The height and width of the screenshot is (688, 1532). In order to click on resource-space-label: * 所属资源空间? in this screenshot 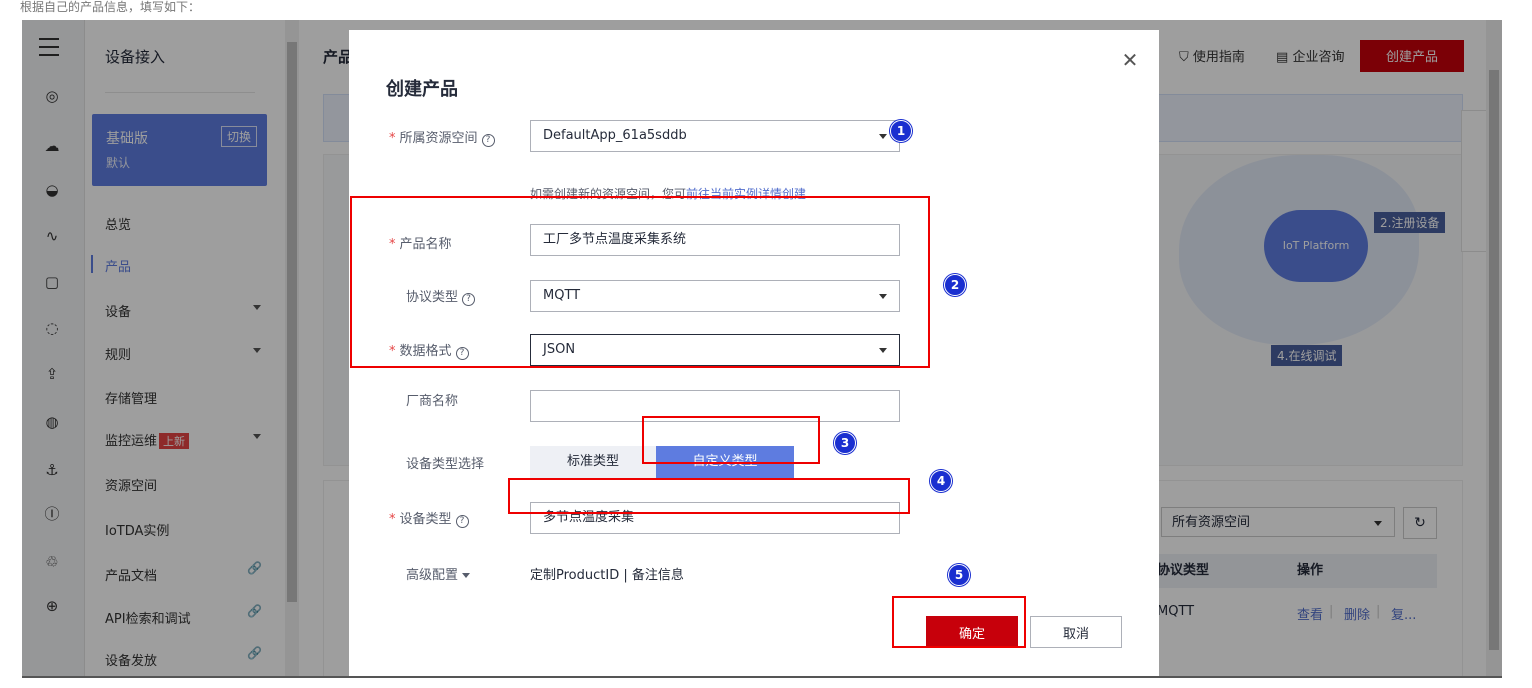, I will do `click(442, 137)`.